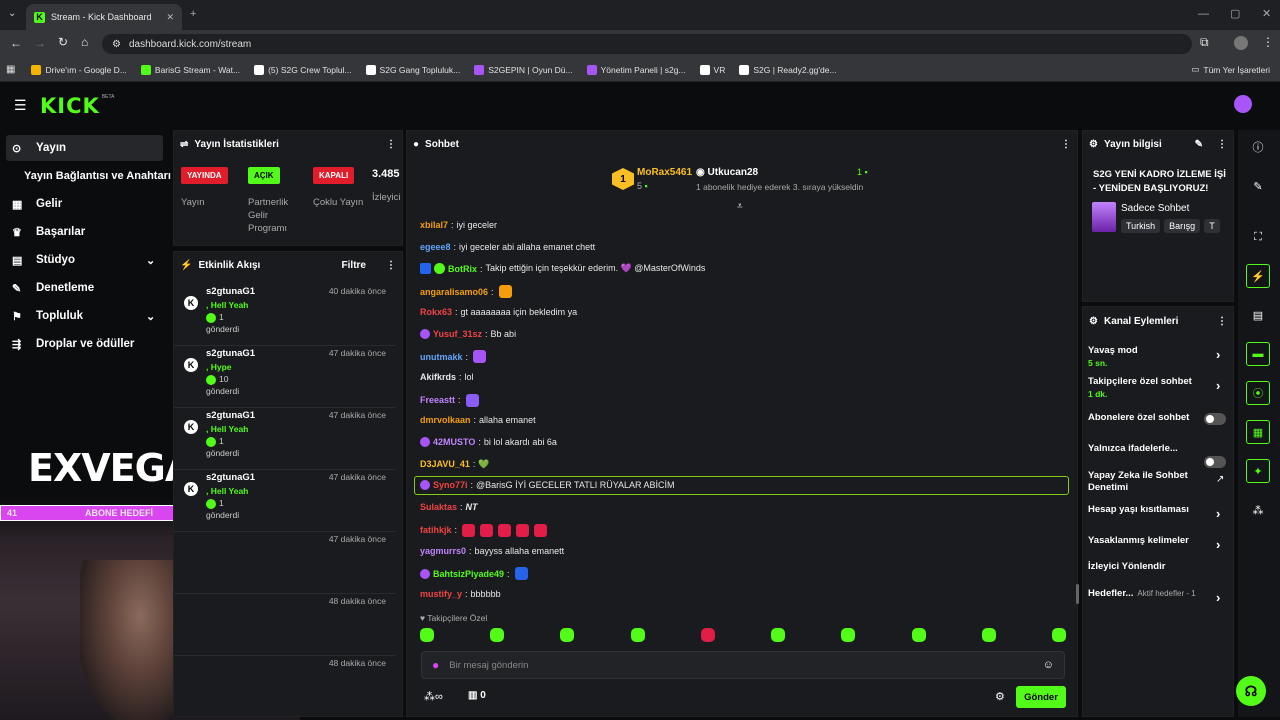 This screenshot has width=1280, height=720. What do you see at coordinates (1000, 696) in the screenshot?
I see `chat-settings-icon: ⚙` at bounding box center [1000, 696].